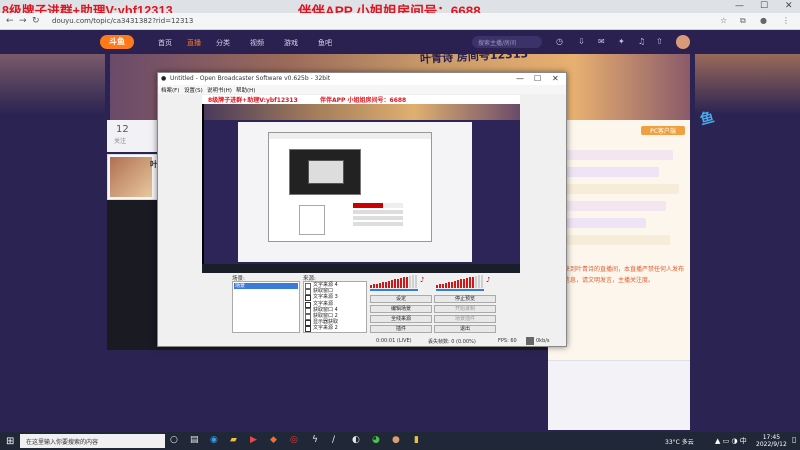 This screenshot has width=800, height=450. What do you see at coordinates (794, 439) in the screenshot?
I see `notification-center-icon: ▯` at bounding box center [794, 439].